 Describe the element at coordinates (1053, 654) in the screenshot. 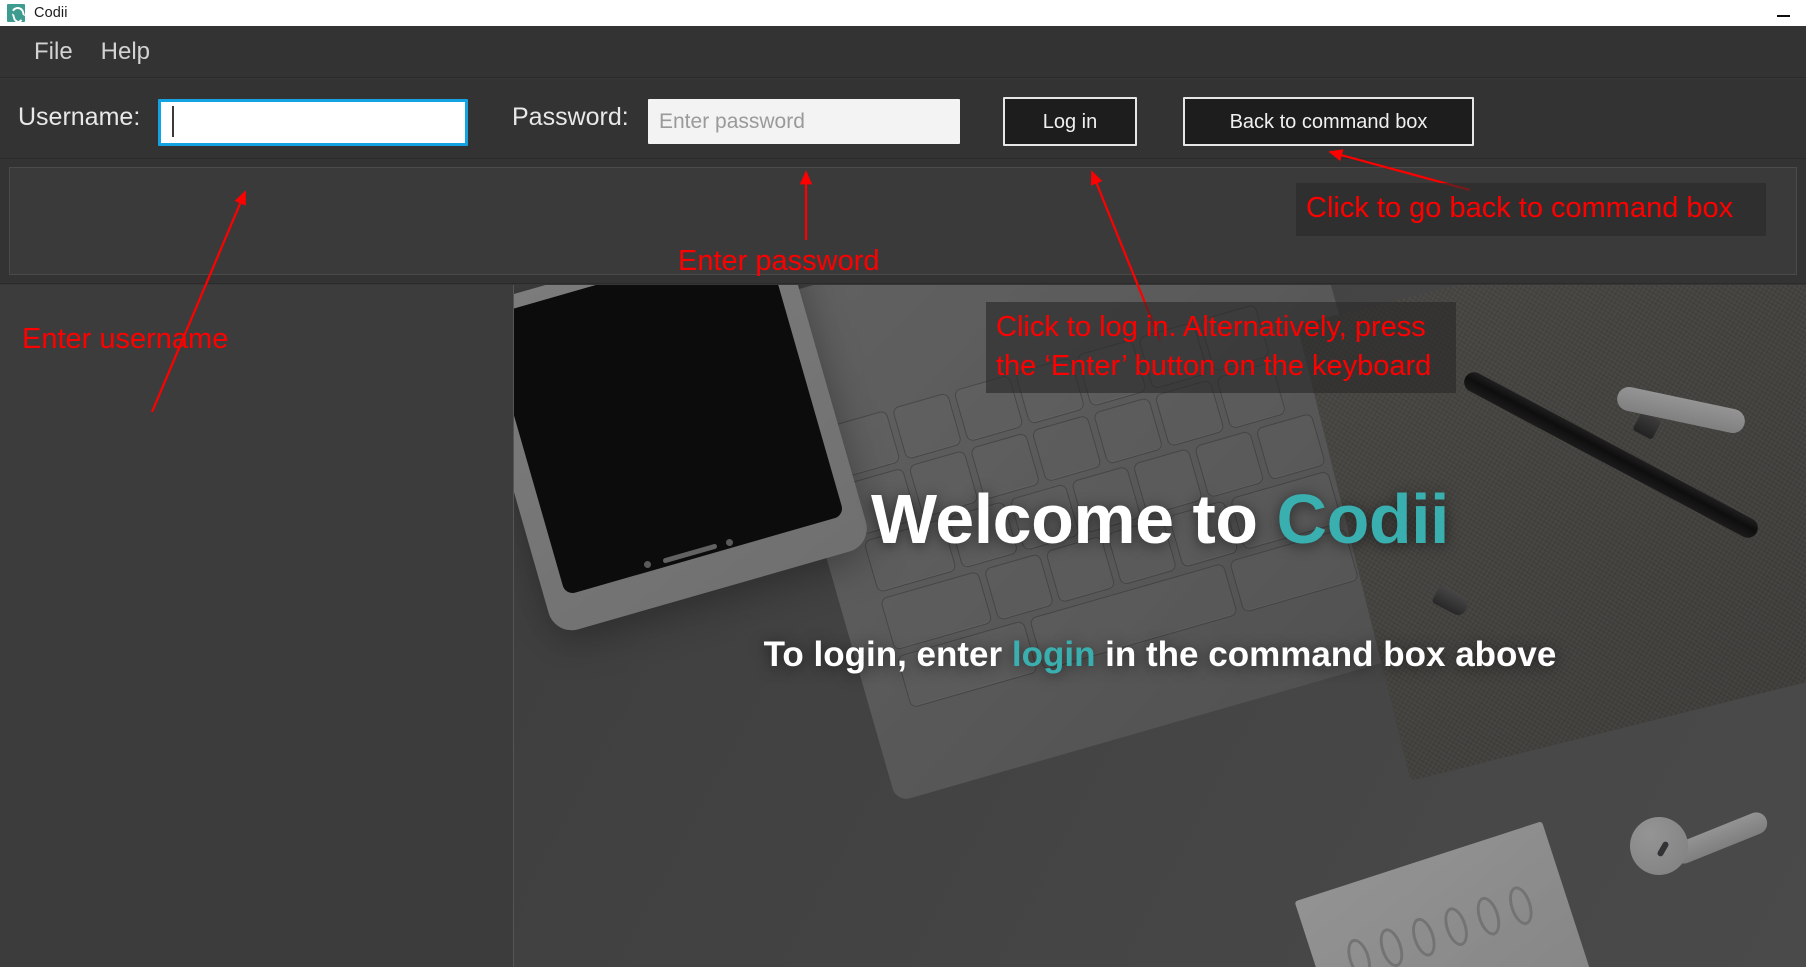

I see `instruction-command-text: login` at that location.